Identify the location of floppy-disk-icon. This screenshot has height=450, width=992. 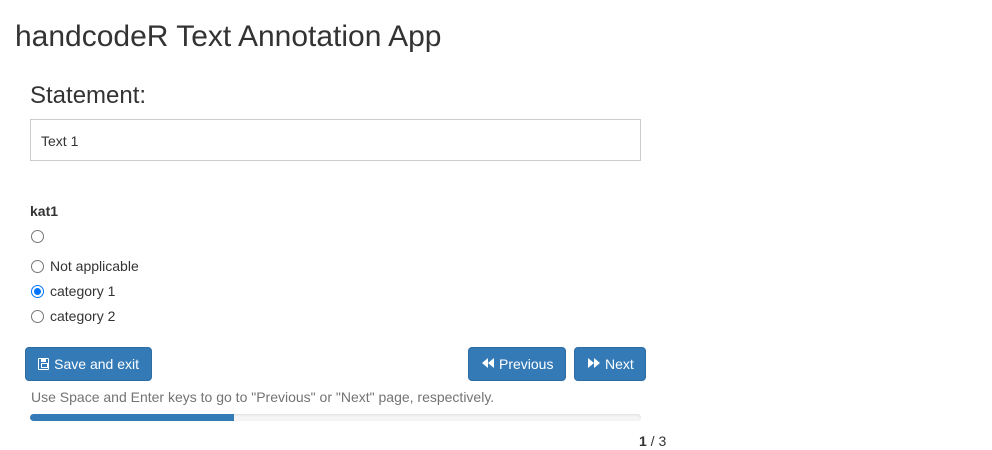
(44, 364).